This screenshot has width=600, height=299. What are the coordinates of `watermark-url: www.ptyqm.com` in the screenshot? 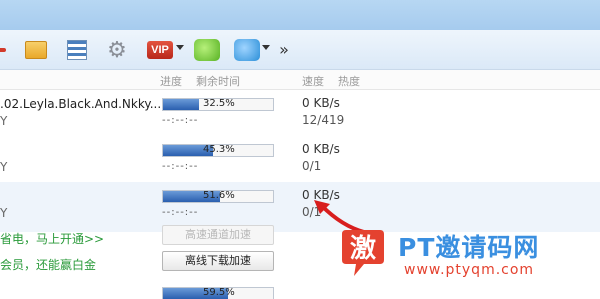 It's located at (469, 270).